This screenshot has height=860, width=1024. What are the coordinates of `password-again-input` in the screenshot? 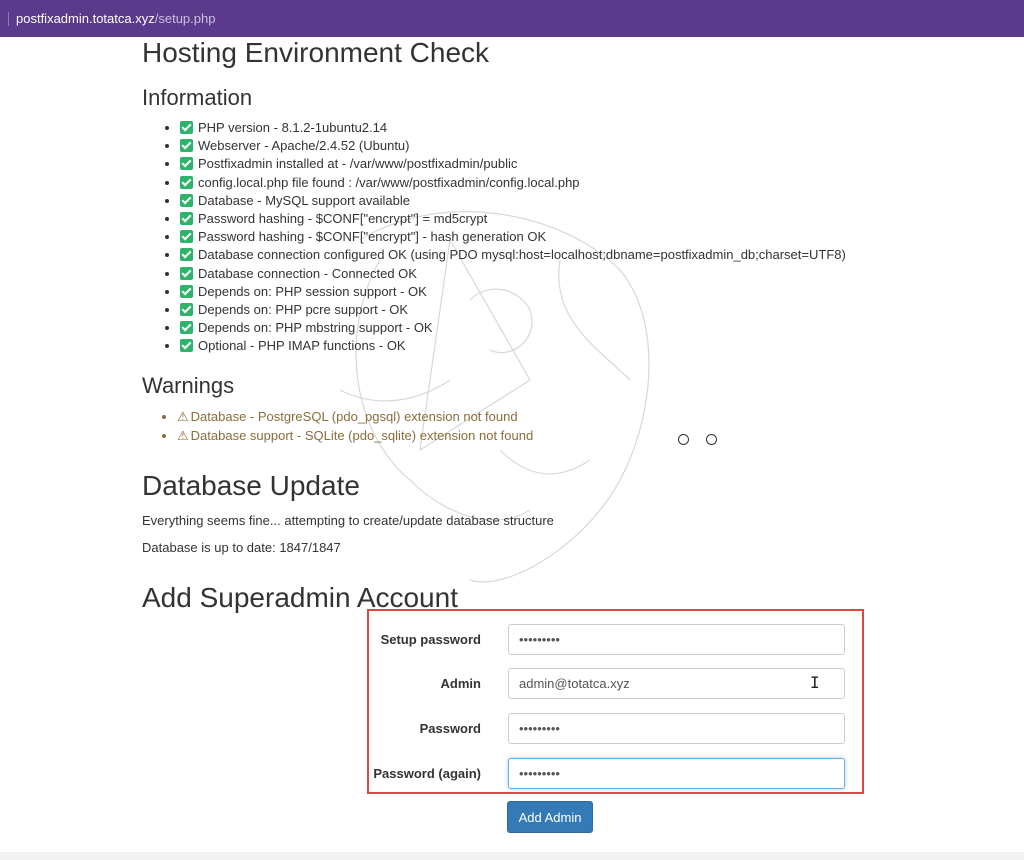 It's located at (676, 773).